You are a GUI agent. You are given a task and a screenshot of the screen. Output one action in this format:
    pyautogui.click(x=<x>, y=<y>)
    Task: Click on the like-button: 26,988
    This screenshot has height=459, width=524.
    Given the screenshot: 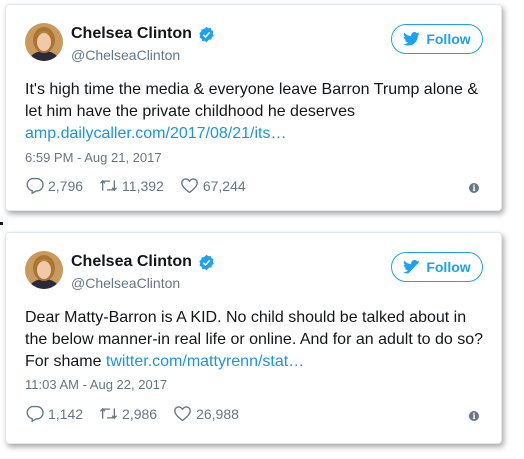 What is the action you would take?
    pyautogui.click(x=206, y=413)
    